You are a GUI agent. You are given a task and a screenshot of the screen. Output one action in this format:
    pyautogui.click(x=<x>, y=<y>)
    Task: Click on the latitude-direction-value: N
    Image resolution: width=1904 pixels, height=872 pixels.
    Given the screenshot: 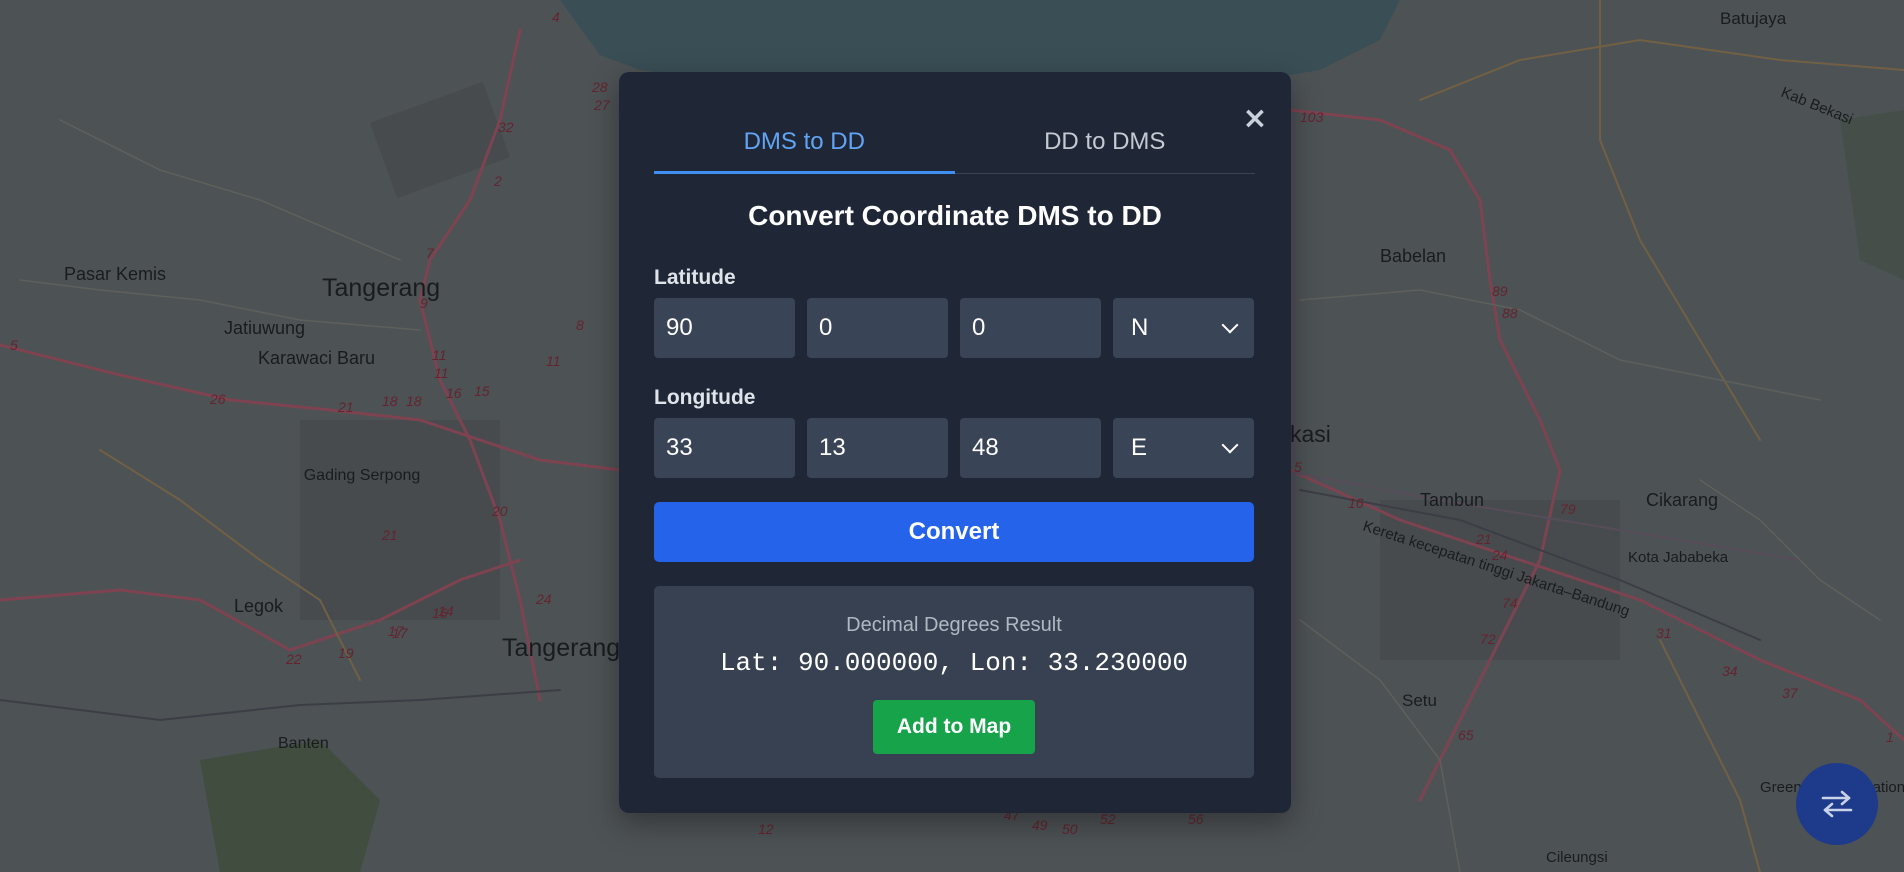 What is the action you would take?
    pyautogui.click(x=1140, y=327)
    